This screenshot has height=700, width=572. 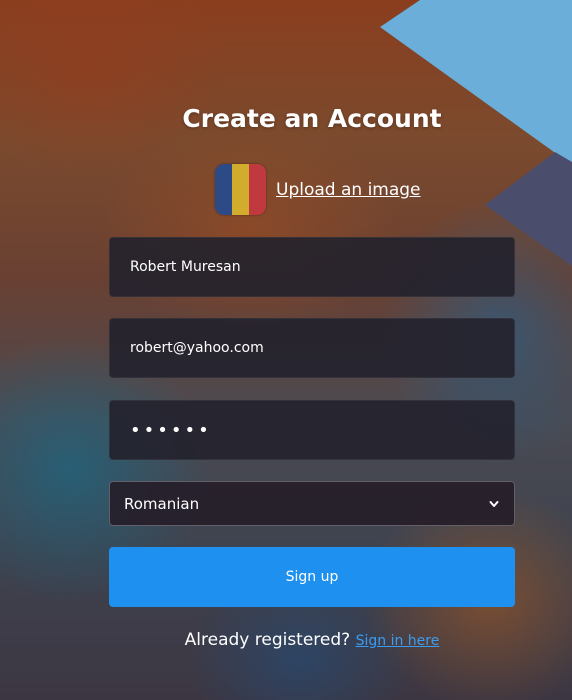 I want to click on language-select-value: Romanian, so click(x=162, y=503).